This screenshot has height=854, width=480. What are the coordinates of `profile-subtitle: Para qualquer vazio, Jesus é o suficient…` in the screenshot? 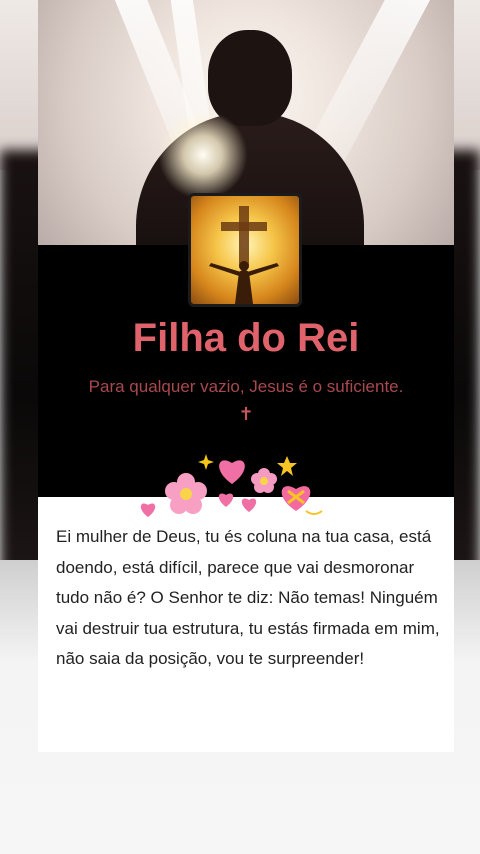 It's located at (246, 386).